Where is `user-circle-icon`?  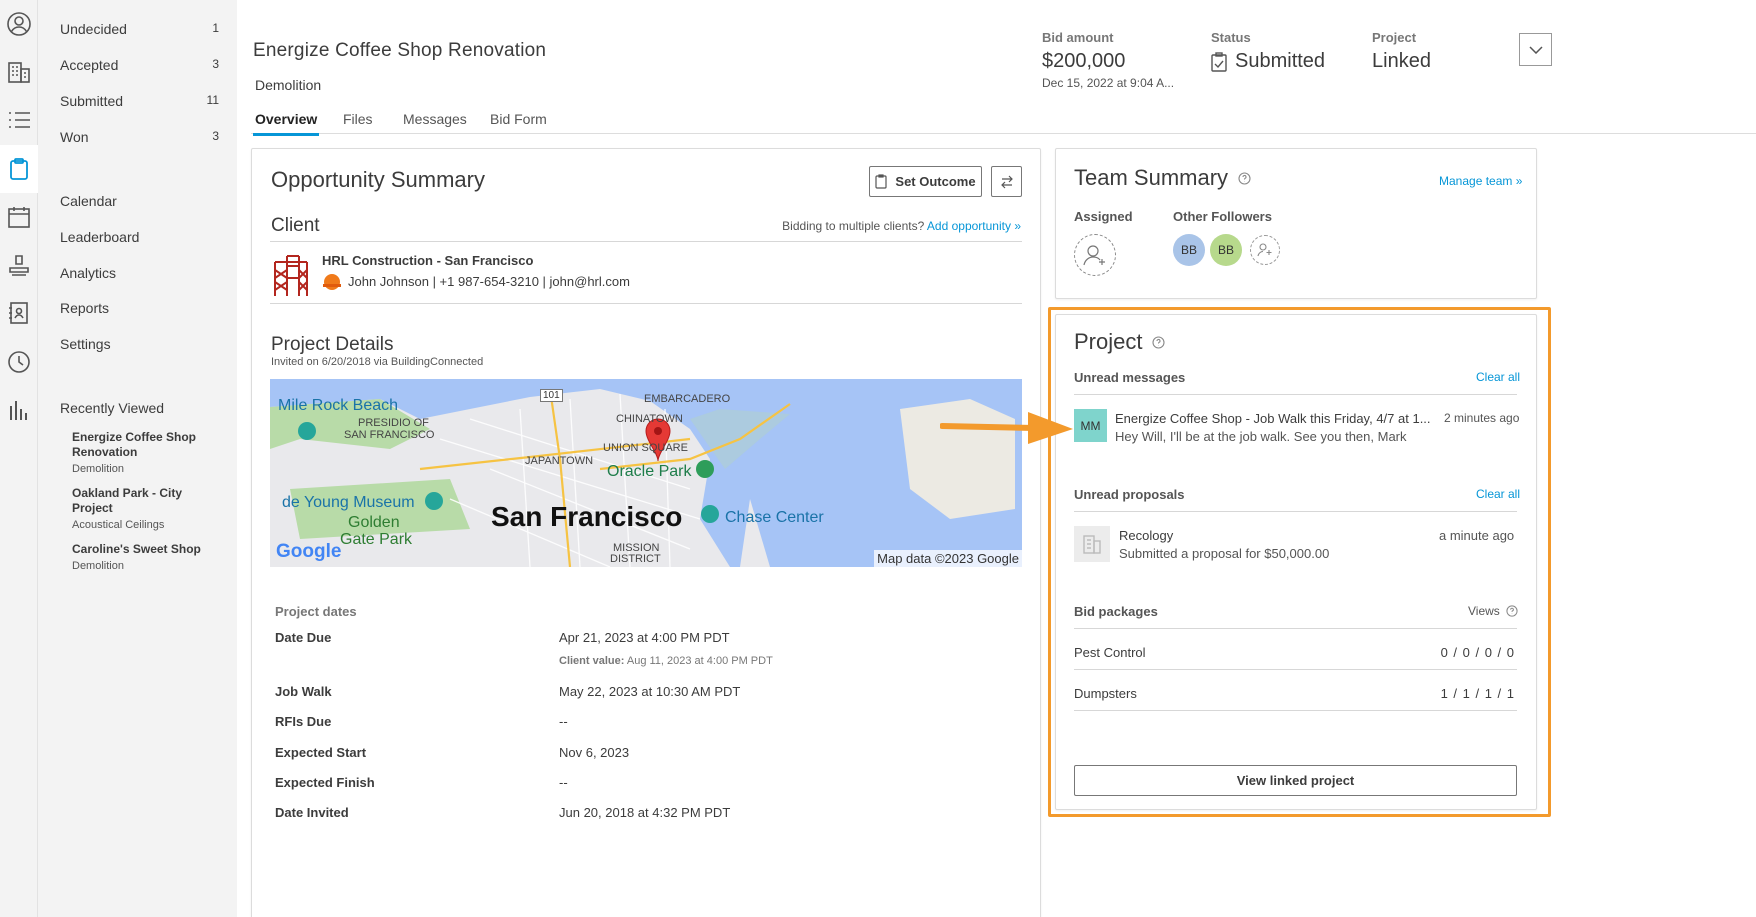 user-circle-icon is located at coordinates (19, 24).